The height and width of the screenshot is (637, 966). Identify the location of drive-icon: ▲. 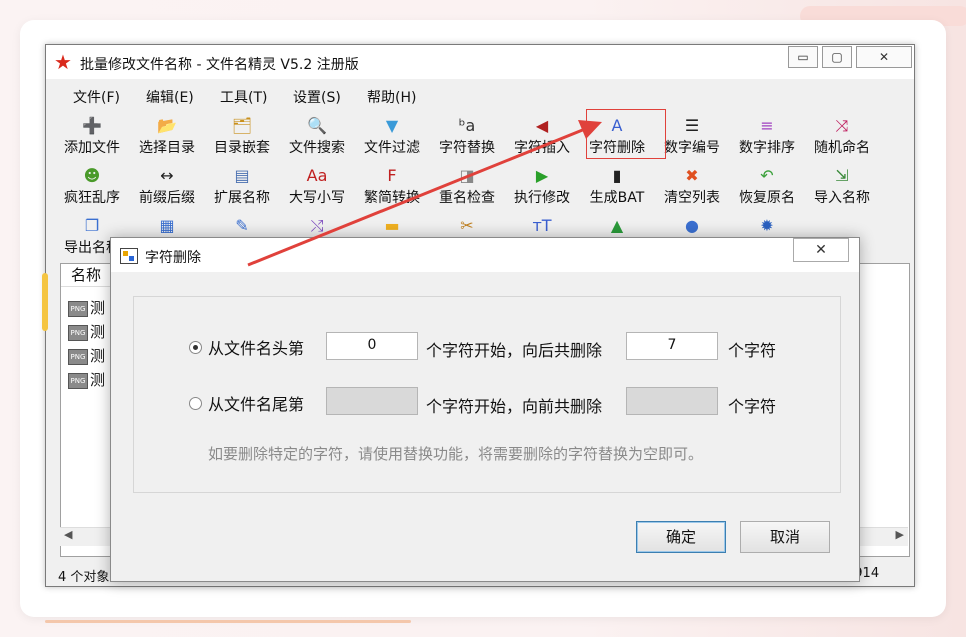
(617, 225).